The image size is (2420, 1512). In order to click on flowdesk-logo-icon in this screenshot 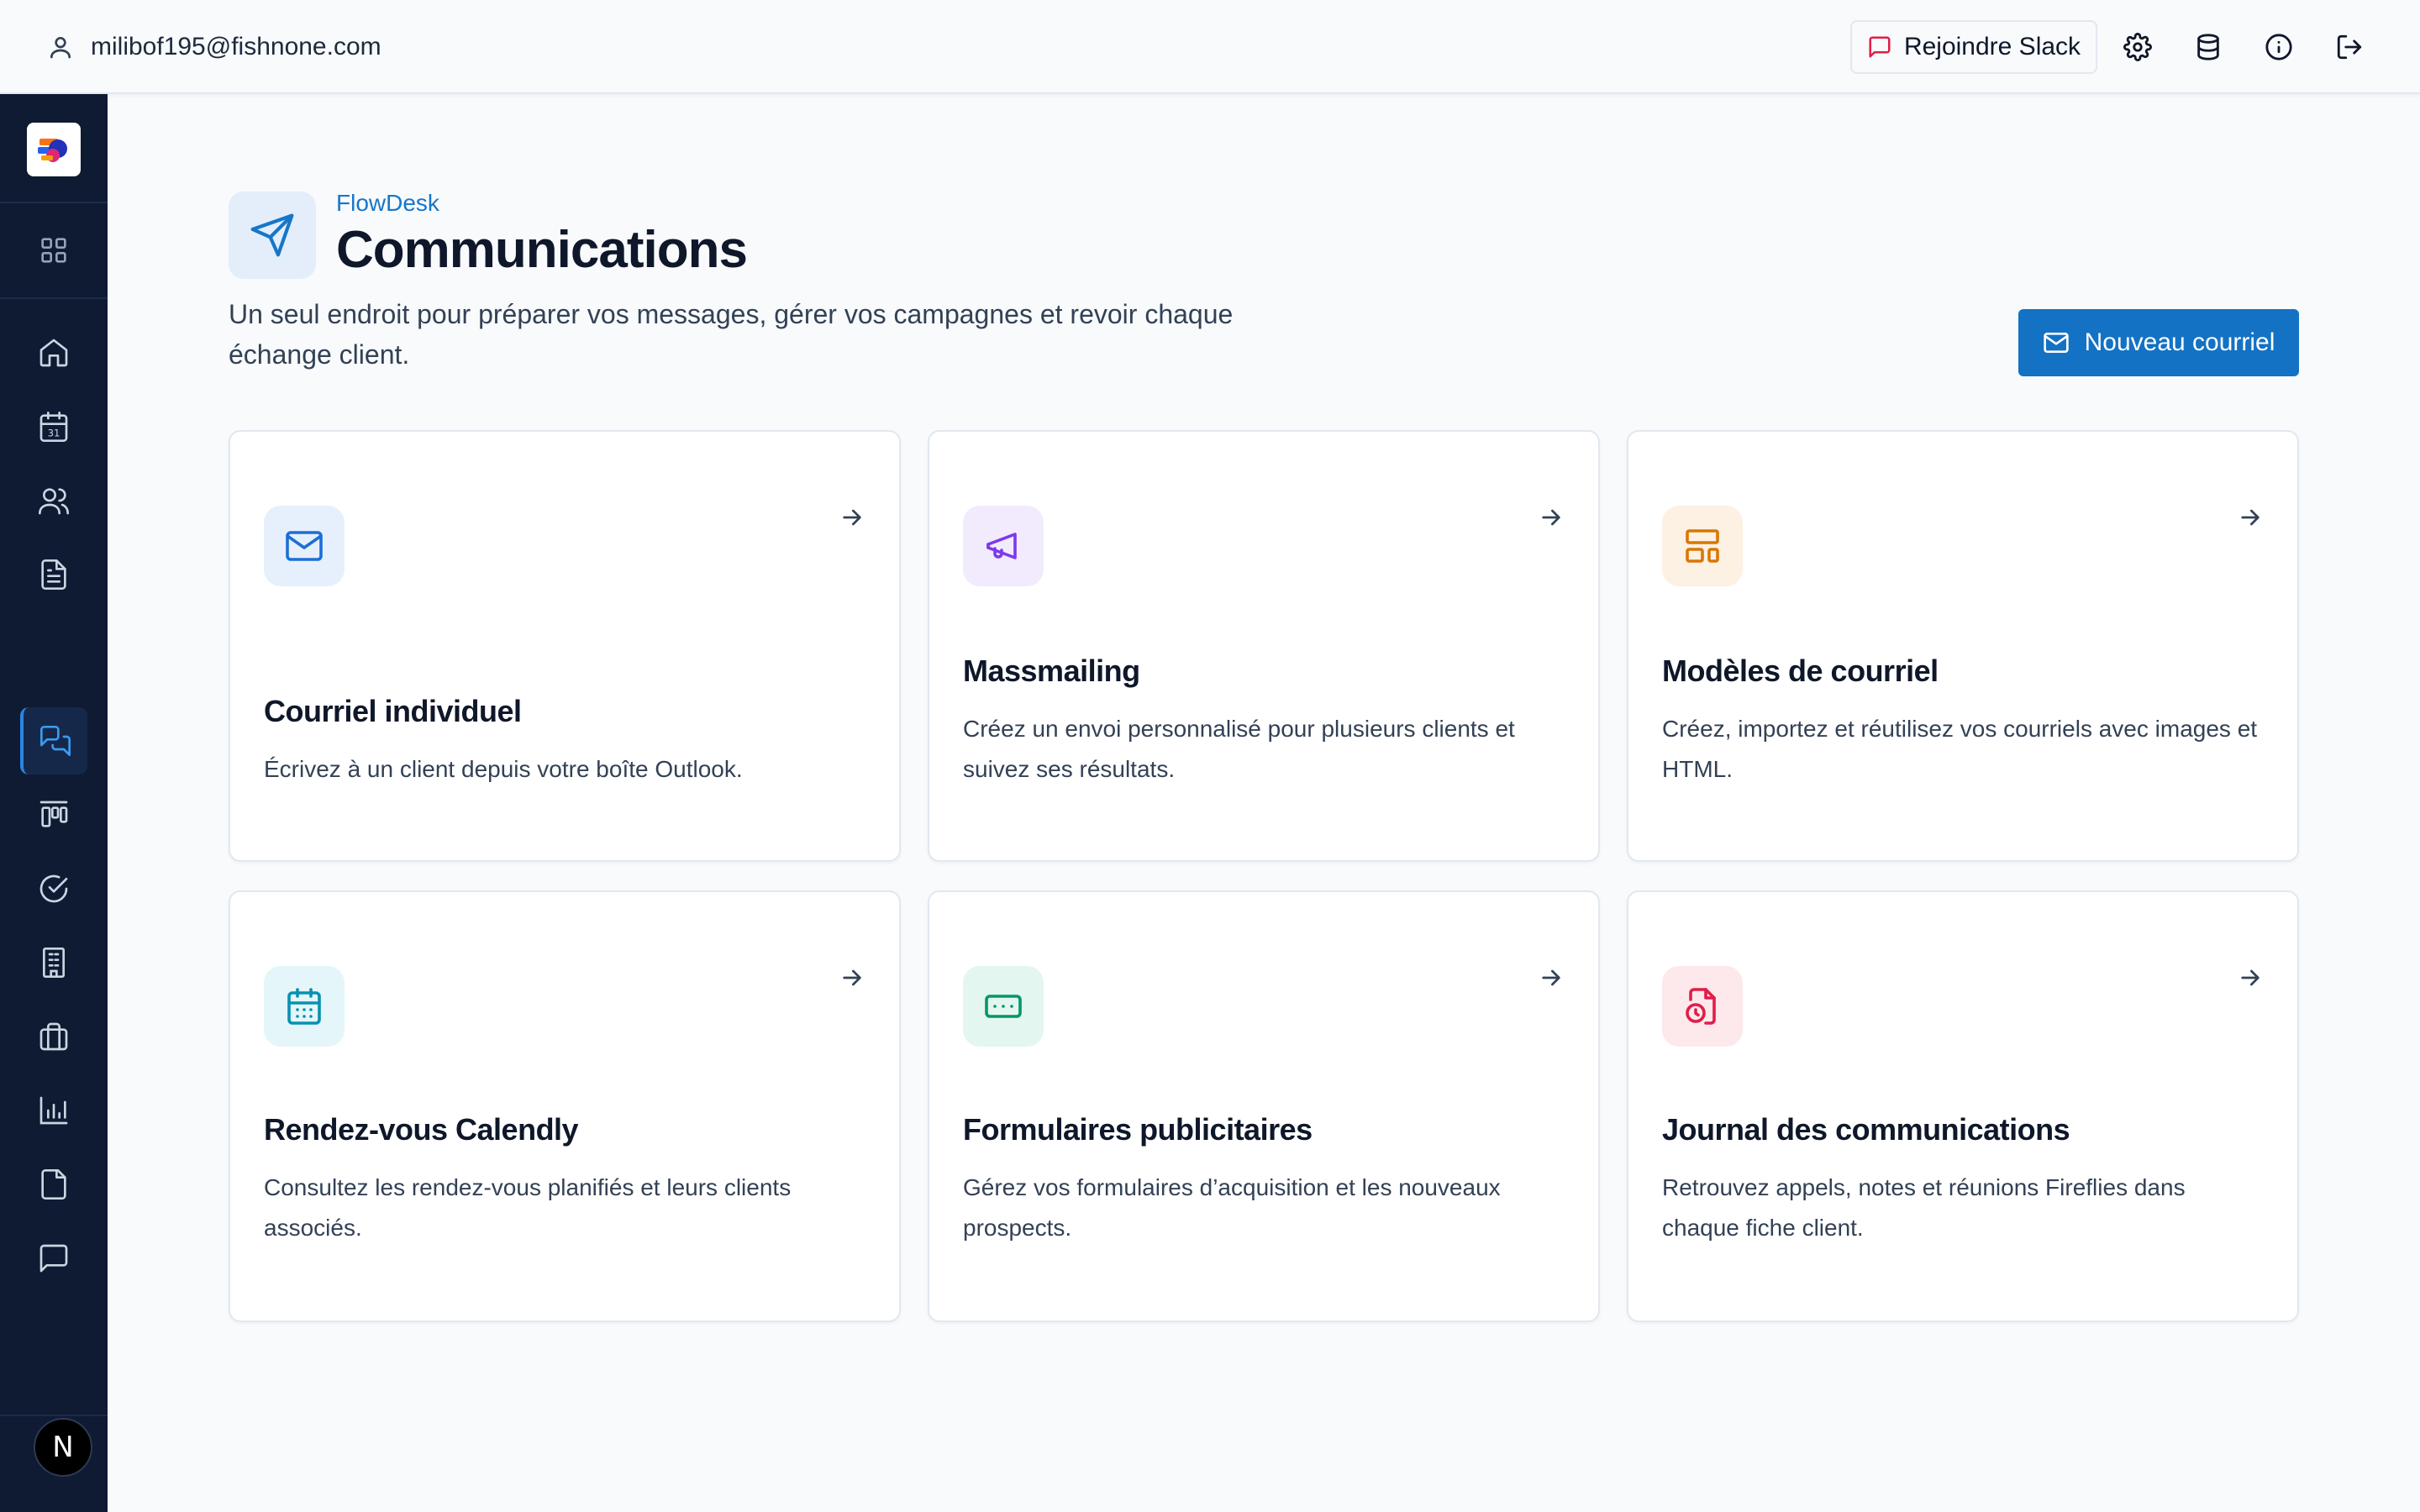, I will do `click(52, 150)`.